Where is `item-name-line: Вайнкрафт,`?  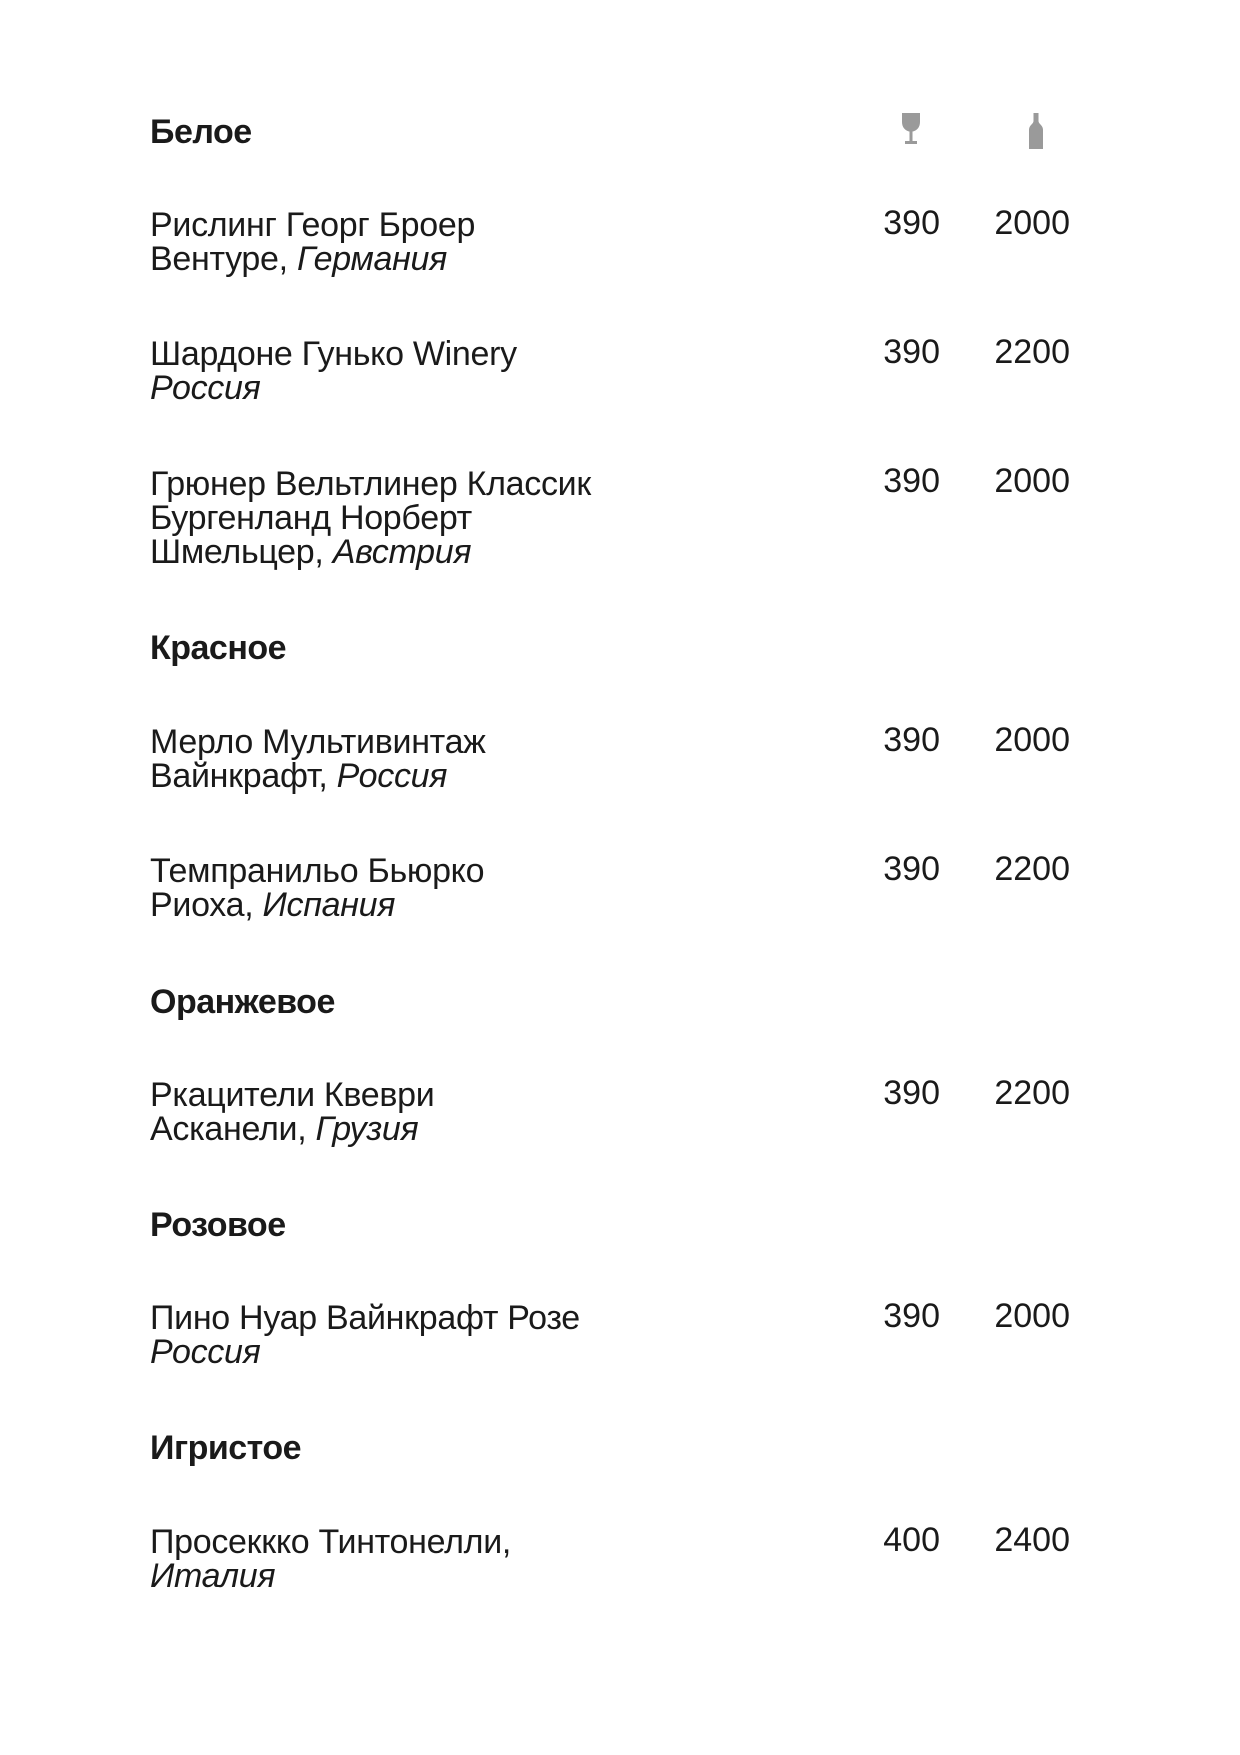
item-name-line: Вайнкрафт, is located at coordinates (243, 776).